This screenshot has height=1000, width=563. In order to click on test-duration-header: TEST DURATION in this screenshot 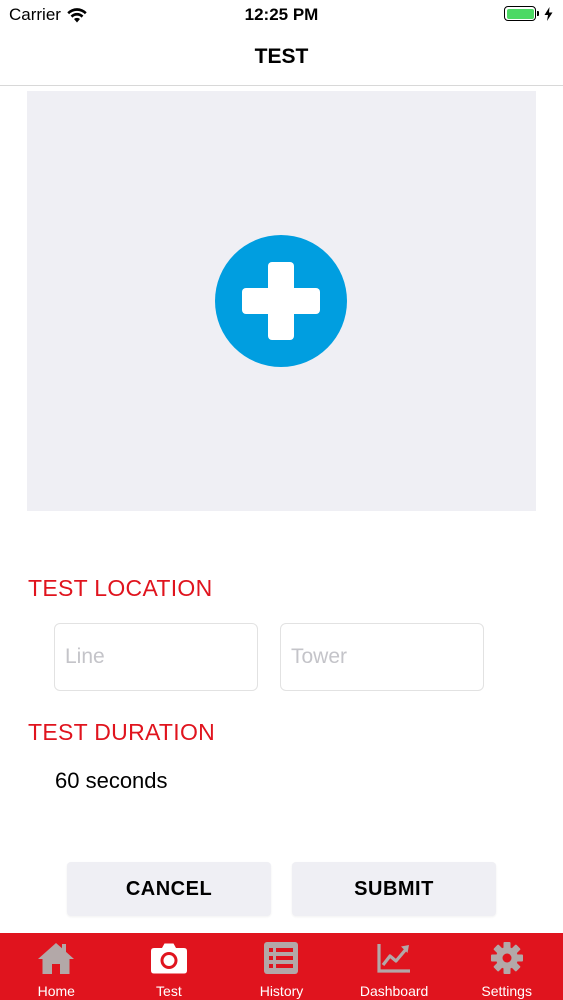, I will do `click(122, 732)`.